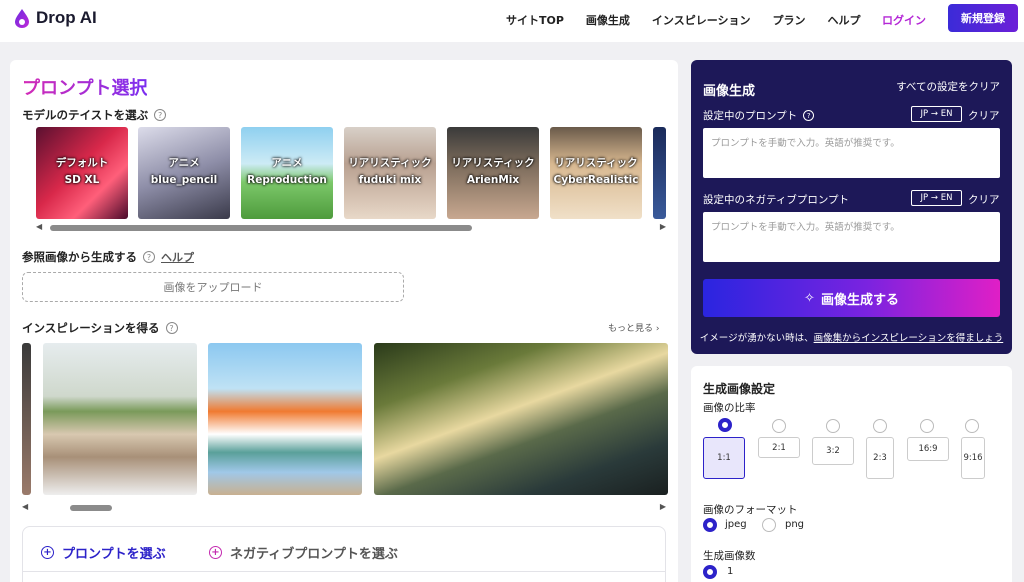  Describe the element at coordinates (779, 447) in the screenshot. I see `ratio-option-2-1: 2:1` at that location.